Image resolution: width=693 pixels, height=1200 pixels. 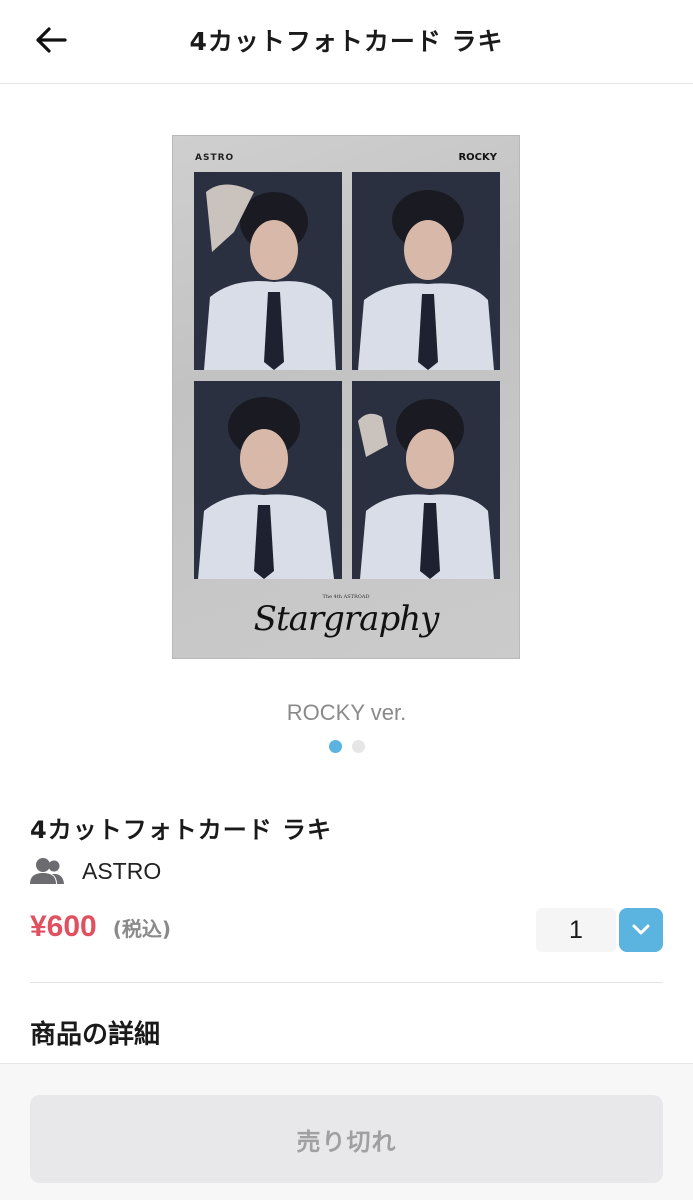 What do you see at coordinates (477, 157) in the screenshot?
I see `card-brand-right: ROCKY` at bounding box center [477, 157].